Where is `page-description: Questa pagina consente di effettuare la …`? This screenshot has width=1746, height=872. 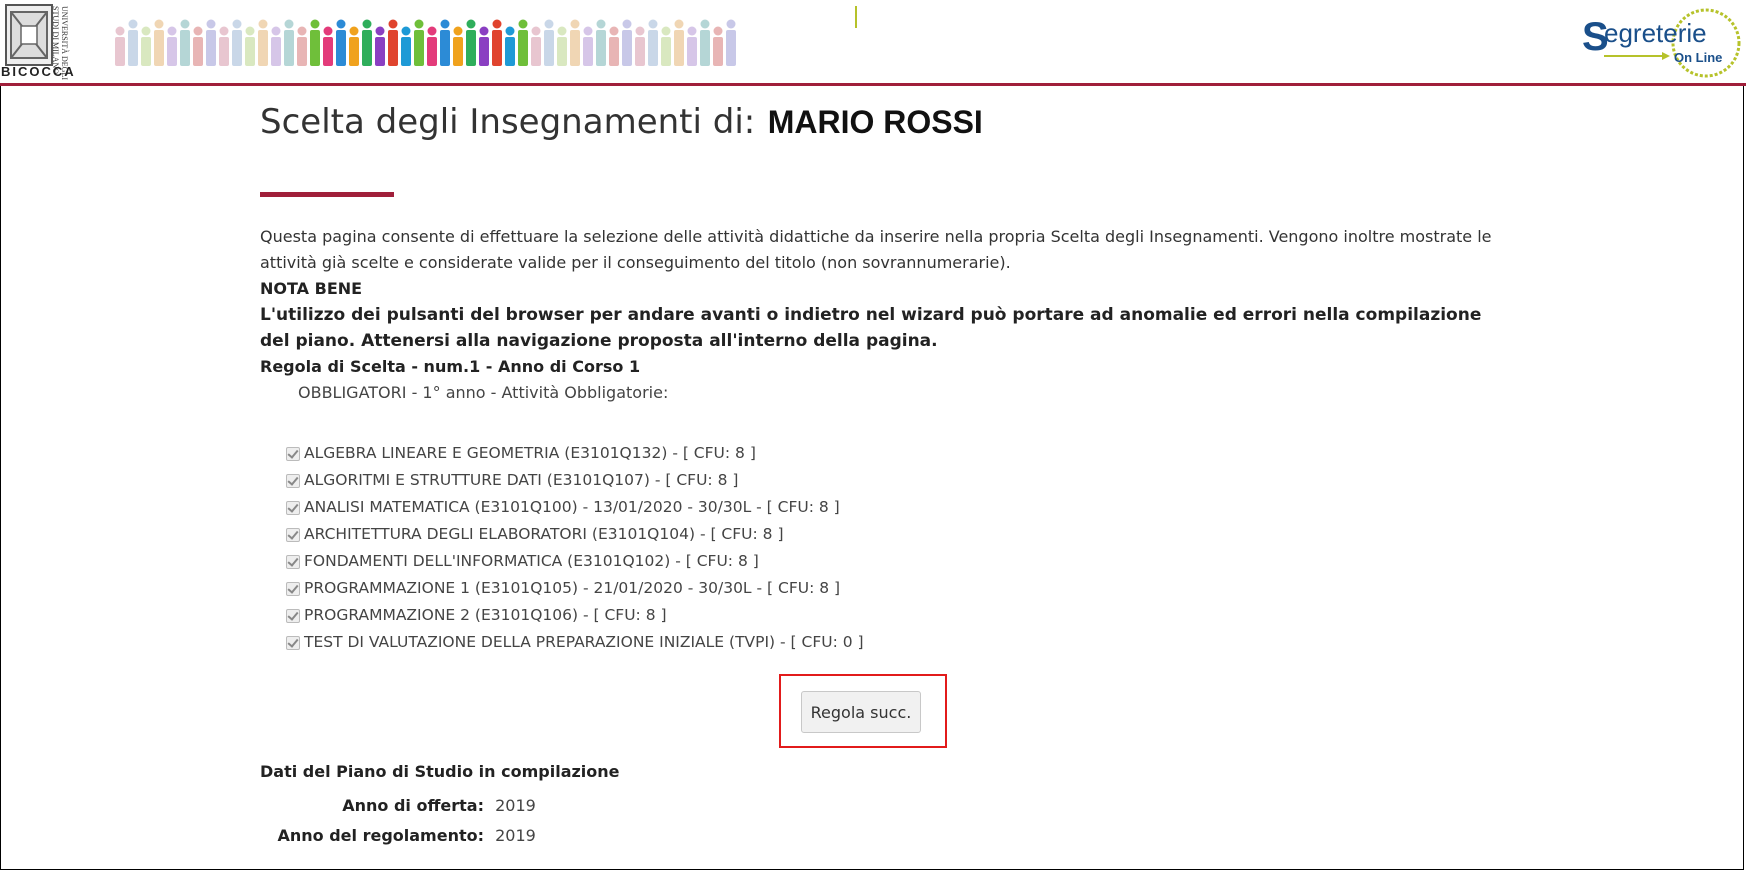 page-description: Questa pagina consente di effettuare la … is located at coordinates (876, 249).